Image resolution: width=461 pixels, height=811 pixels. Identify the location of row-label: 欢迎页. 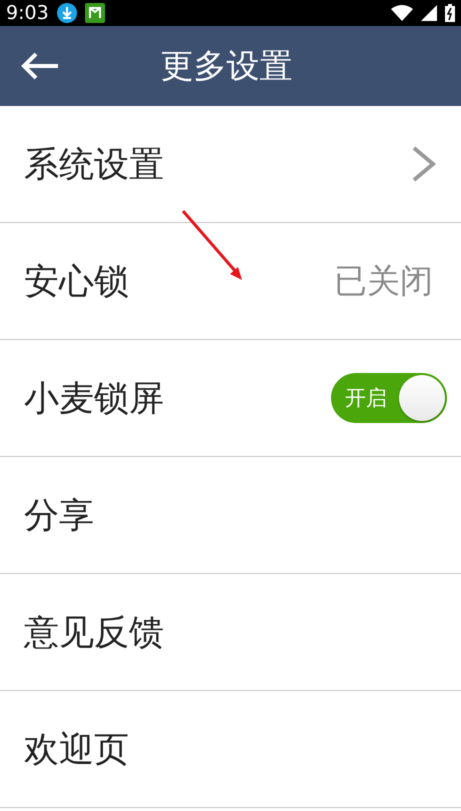
(77, 750).